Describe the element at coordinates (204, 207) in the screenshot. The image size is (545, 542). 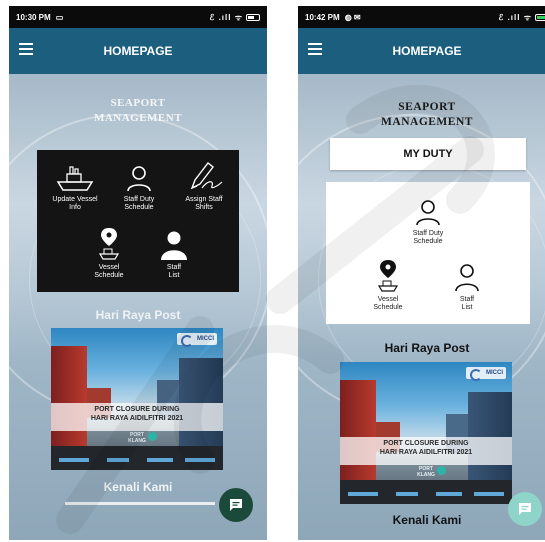
I see `menu-label: Shifts` at that location.